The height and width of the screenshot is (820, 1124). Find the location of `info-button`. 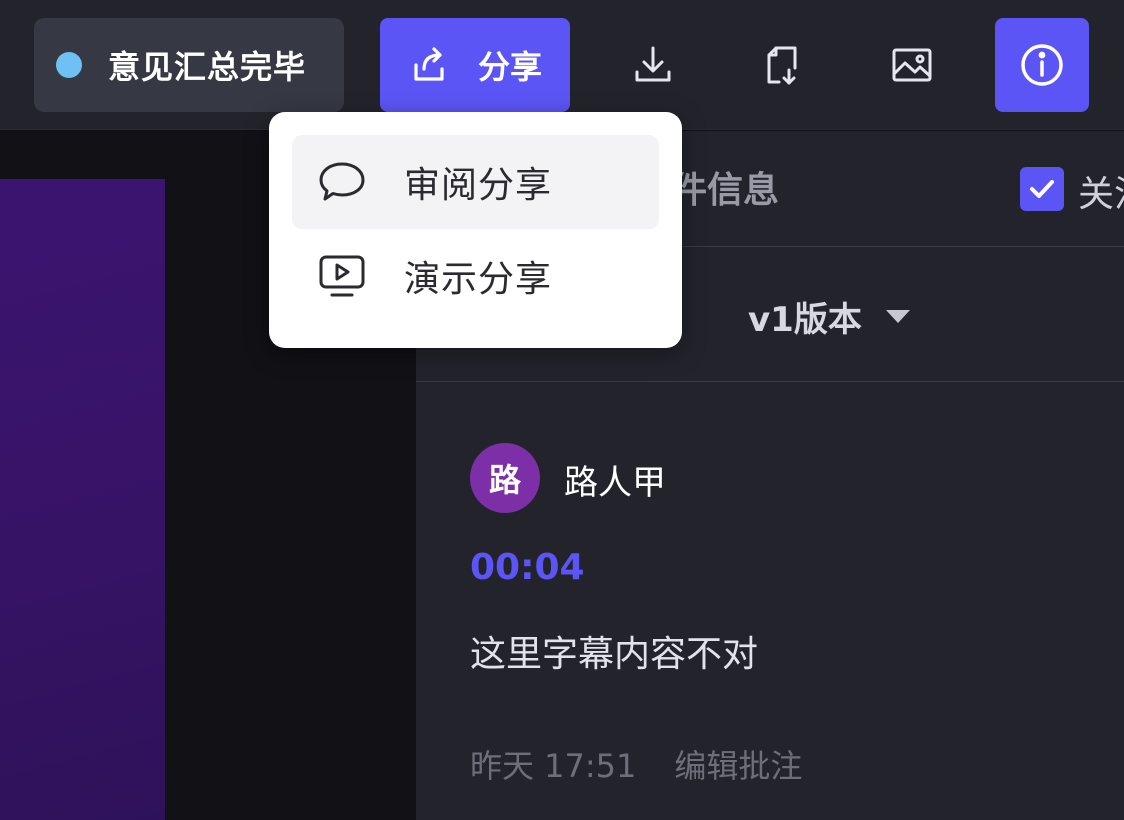

info-button is located at coordinates (1042, 65).